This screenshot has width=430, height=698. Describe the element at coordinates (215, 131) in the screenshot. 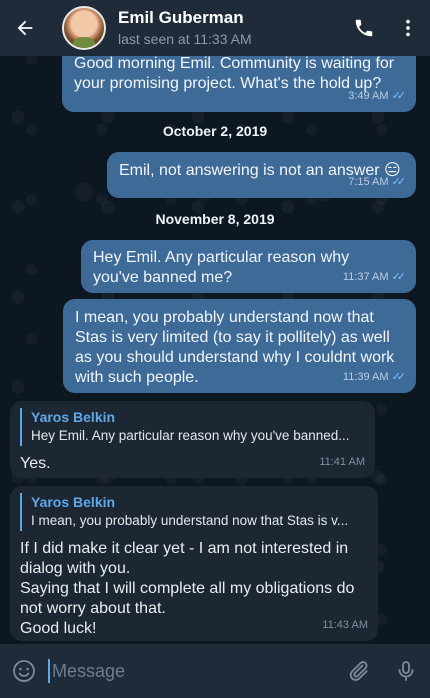

I see `date-separator: October 2, 2019` at that location.